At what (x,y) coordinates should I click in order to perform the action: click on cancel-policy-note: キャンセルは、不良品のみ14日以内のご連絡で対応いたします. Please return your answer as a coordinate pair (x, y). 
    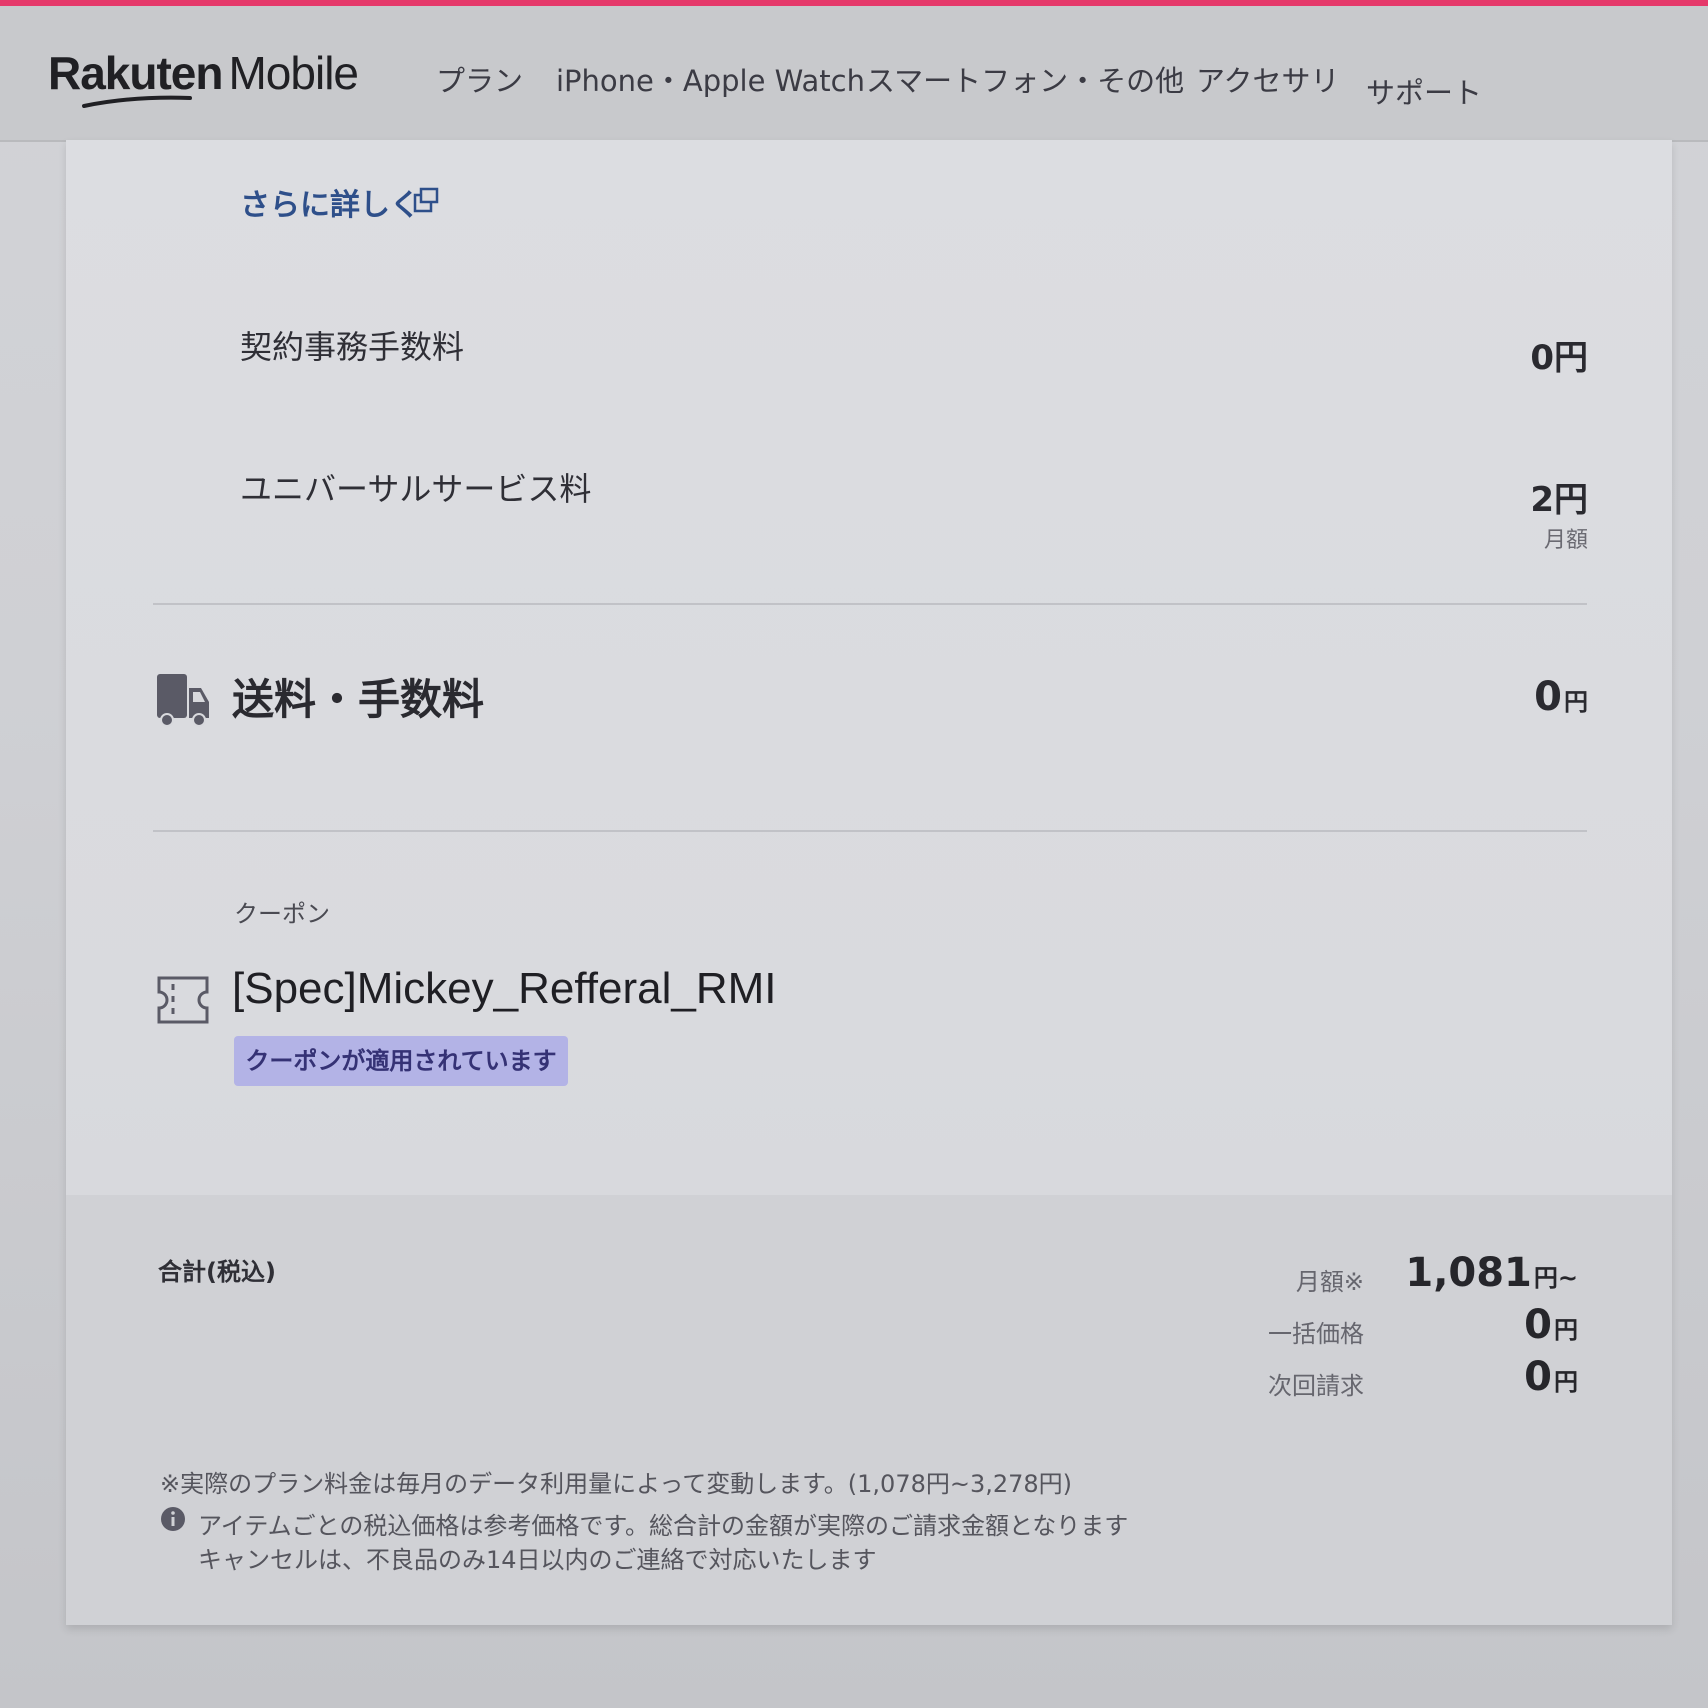
    Looking at the image, I should click on (537, 1560).